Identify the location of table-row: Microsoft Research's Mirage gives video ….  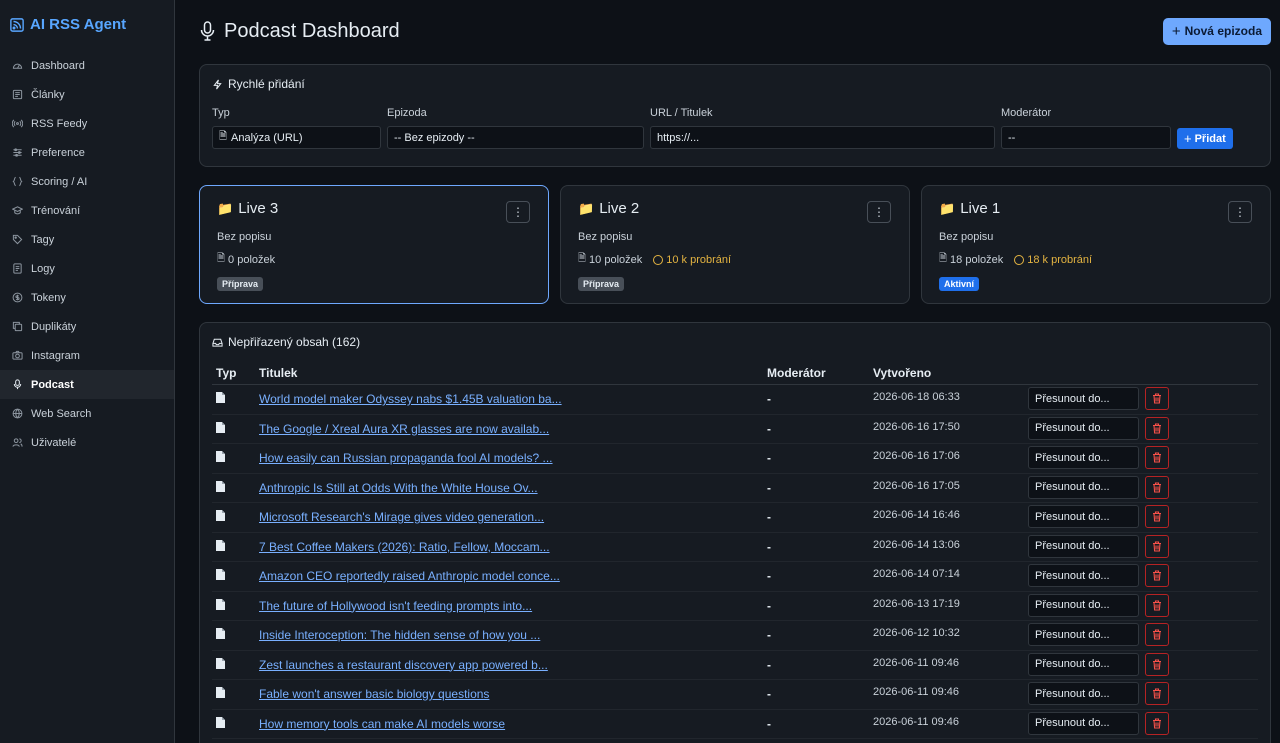
(735, 518).